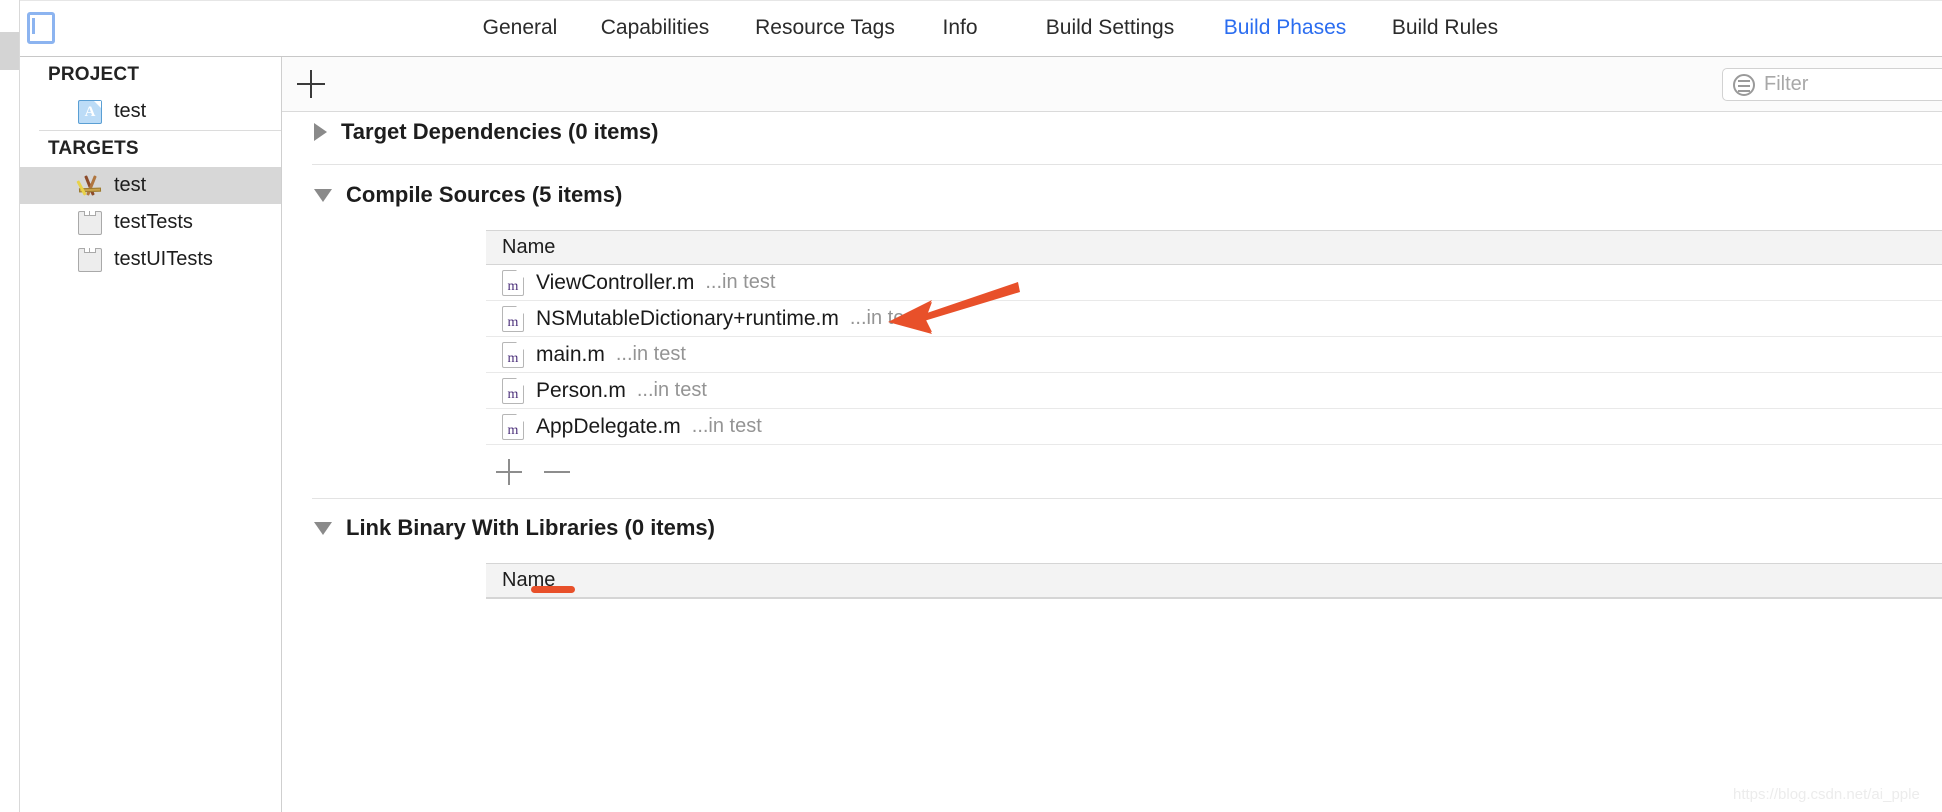 This screenshot has width=1942, height=812. I want to click on app-document-icon, so click(90, 112).